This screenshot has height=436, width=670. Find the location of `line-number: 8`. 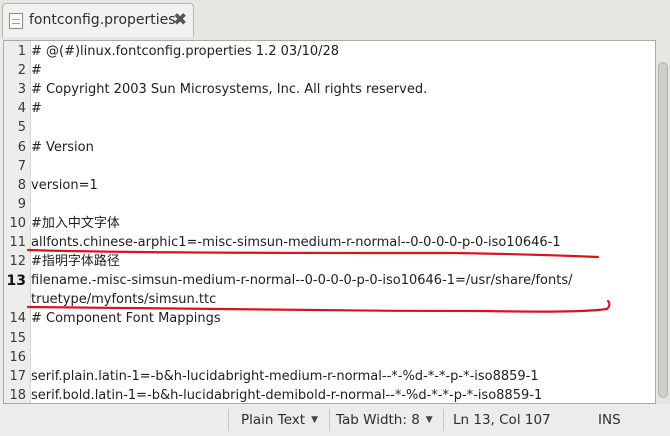

line-number: 8 is located at coordinates (21, 185).